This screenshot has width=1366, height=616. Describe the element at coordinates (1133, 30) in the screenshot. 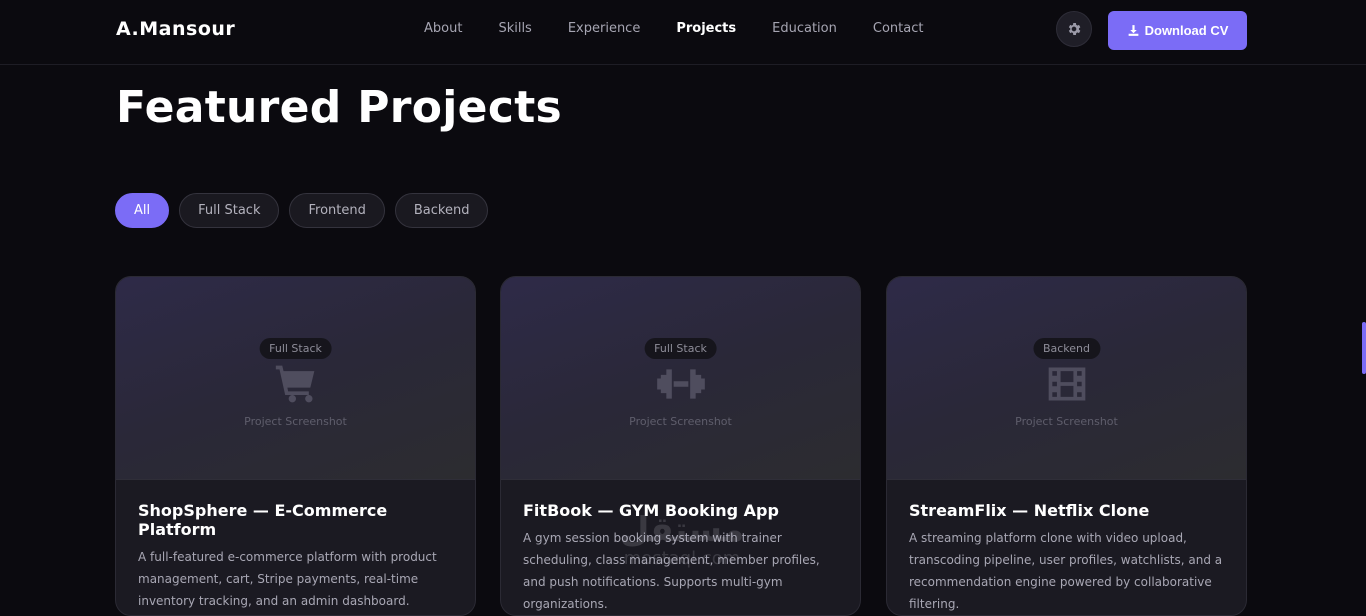

I see `download-icon` at that location.